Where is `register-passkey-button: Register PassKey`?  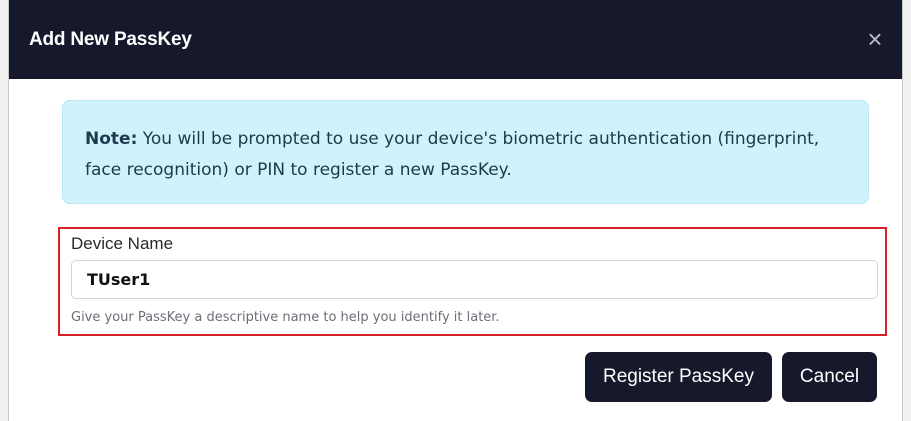
register-passkey-button: Register PassKey is located at coordinates (678, 377).